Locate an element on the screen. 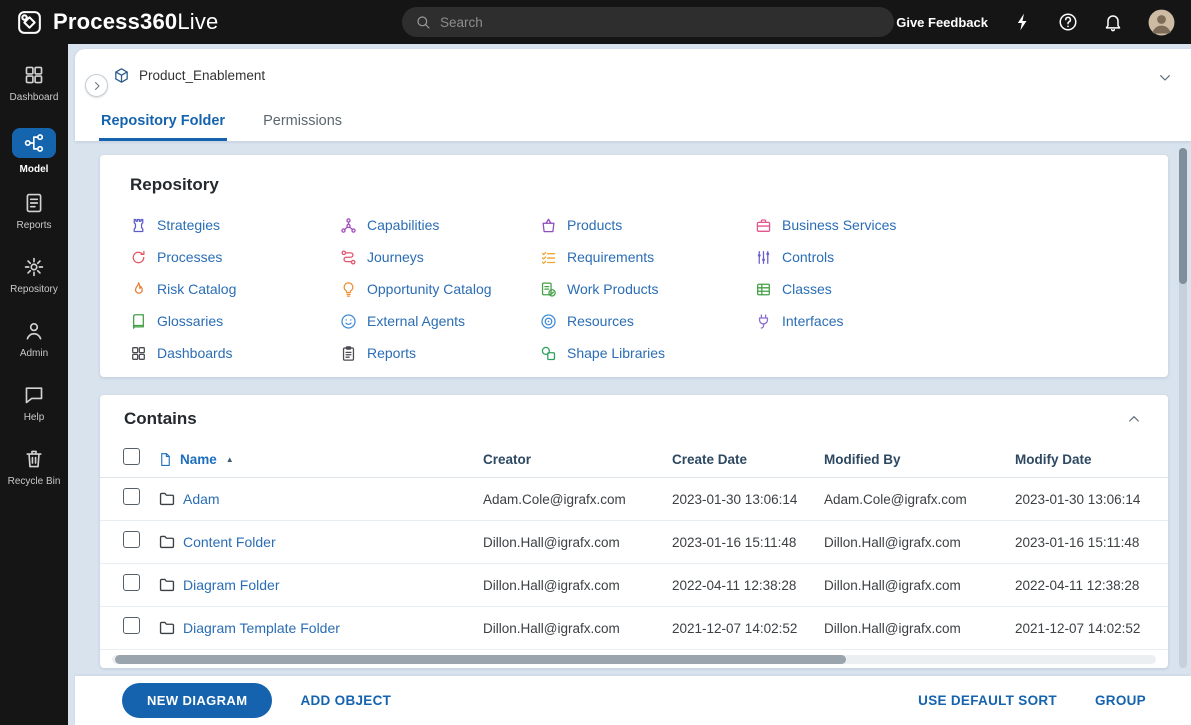 Image resolution: width=1191 pixels, height=725 pixels. repo-link-resources: Resources is located at coordinates (647, 321).